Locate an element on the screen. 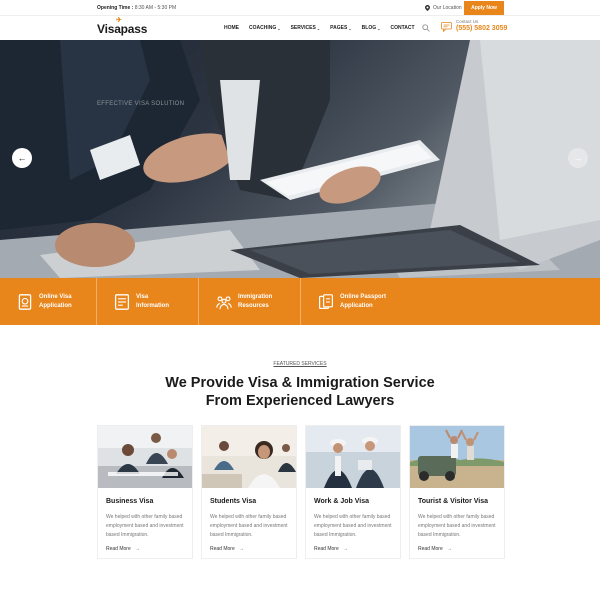 This screenshot has height=600, width=600. location-label: Our Location is located at coordinates (447, 8).